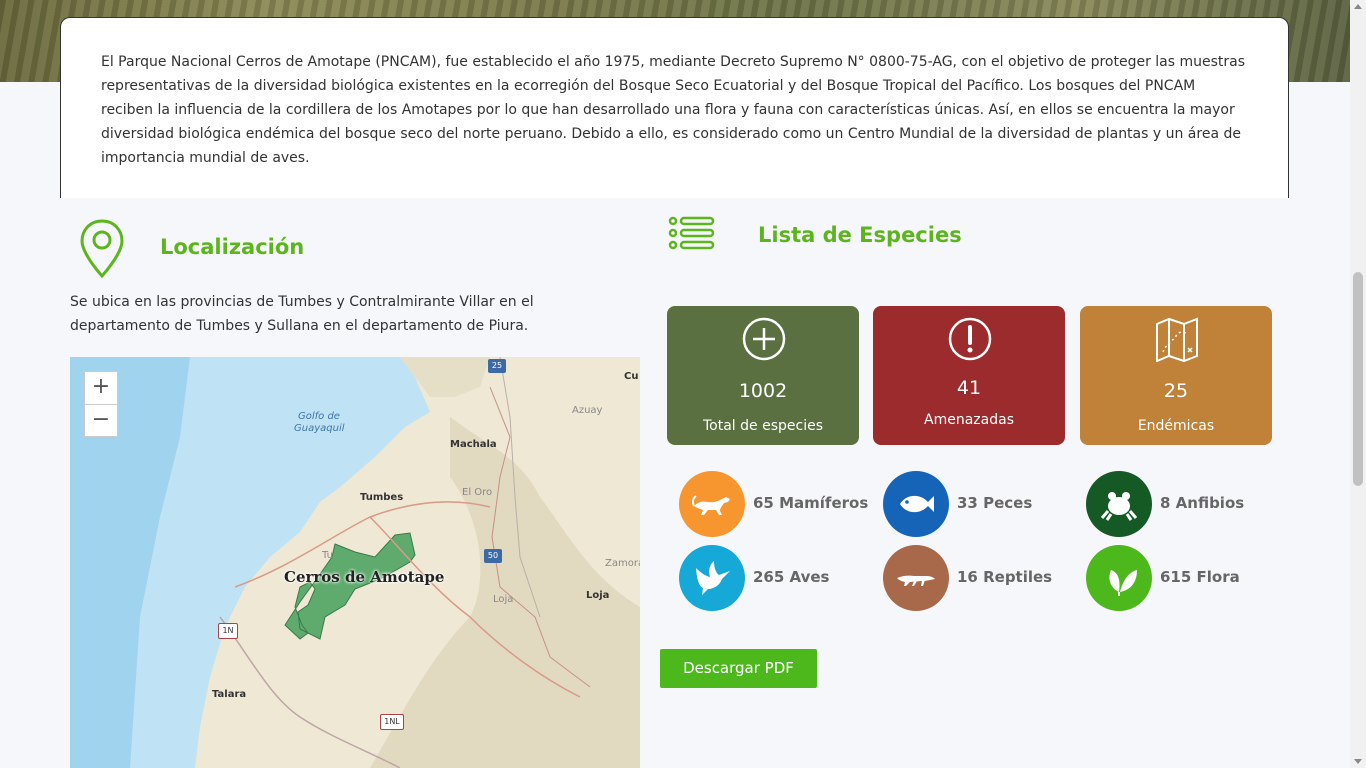 The image size is (1366, 768). Describe the element at coordinates (364, 577) in the screenshot. I see `map-label-park: Cerros de Amotape` at that location.